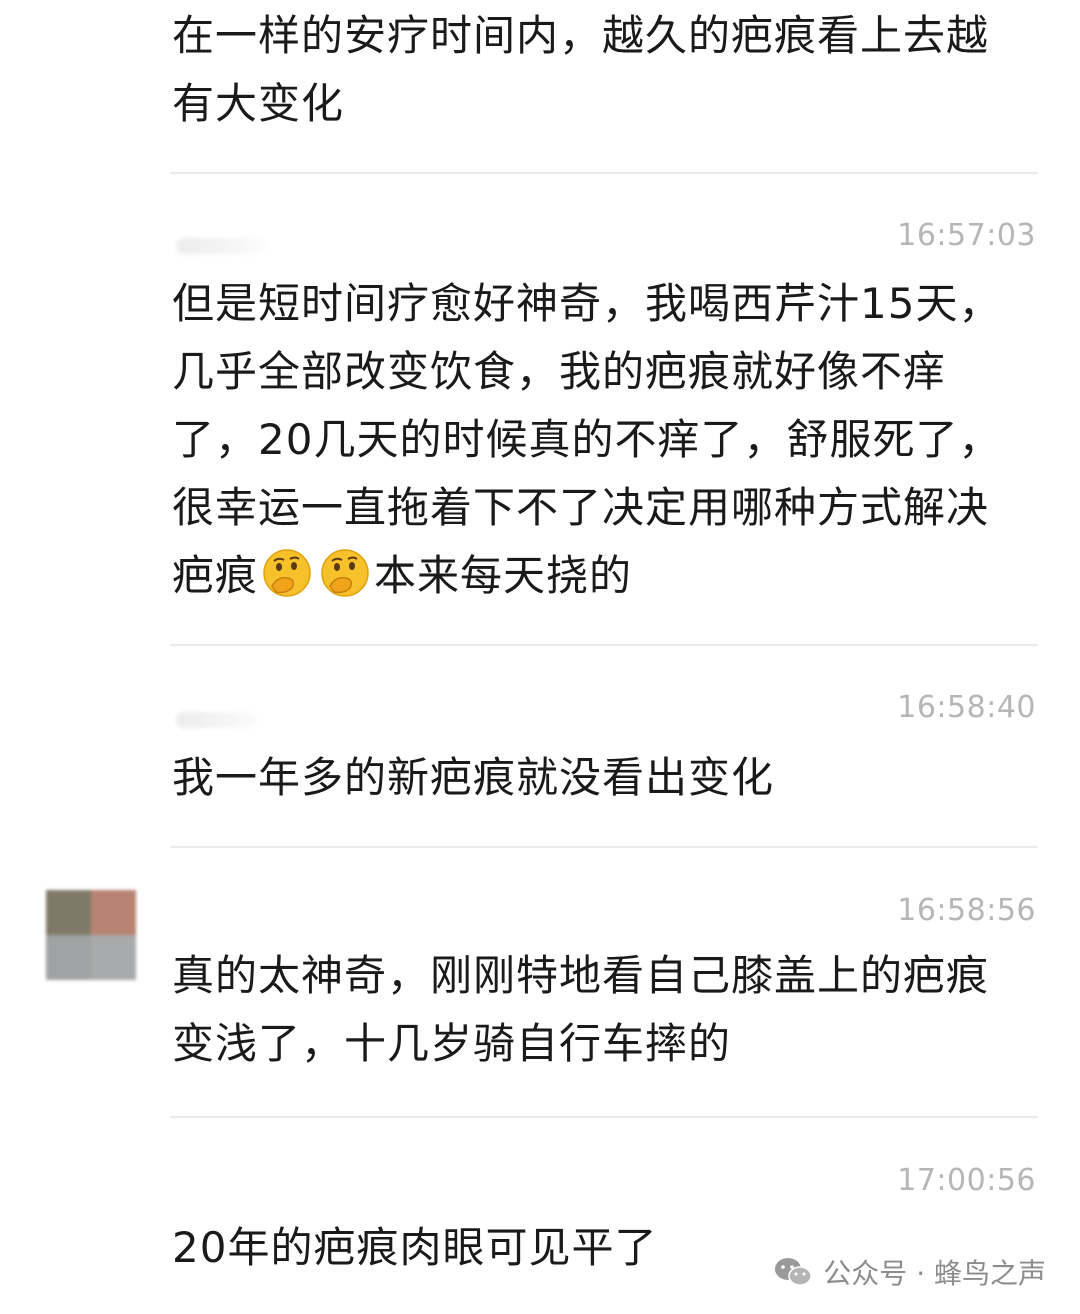 This screenshot has width=1080, height=1314. I want to click on wechat-icon, so click(794, 1272).